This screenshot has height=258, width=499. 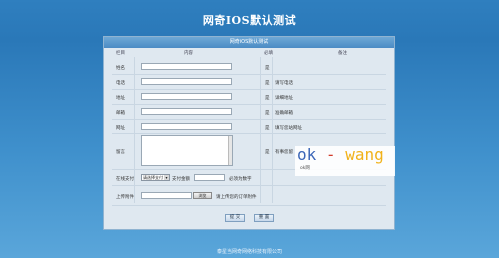 I want to click on watermark-text-ok: ok, so click(x=307, y=154).